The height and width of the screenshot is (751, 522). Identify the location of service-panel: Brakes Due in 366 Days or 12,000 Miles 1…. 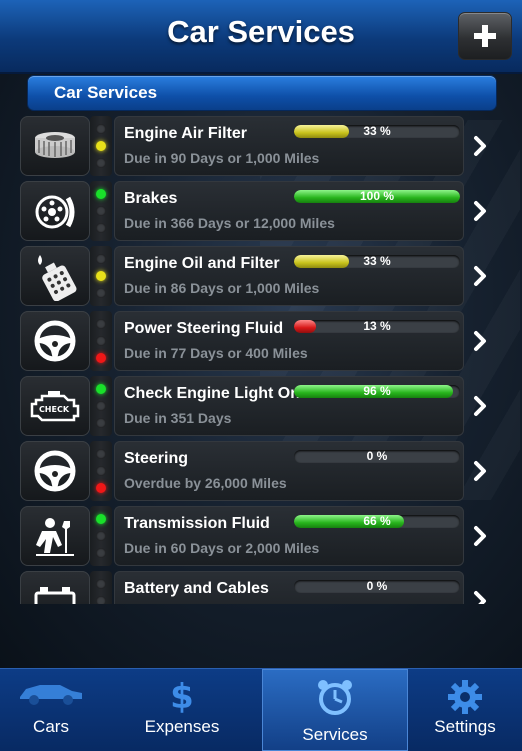
(289, 211).